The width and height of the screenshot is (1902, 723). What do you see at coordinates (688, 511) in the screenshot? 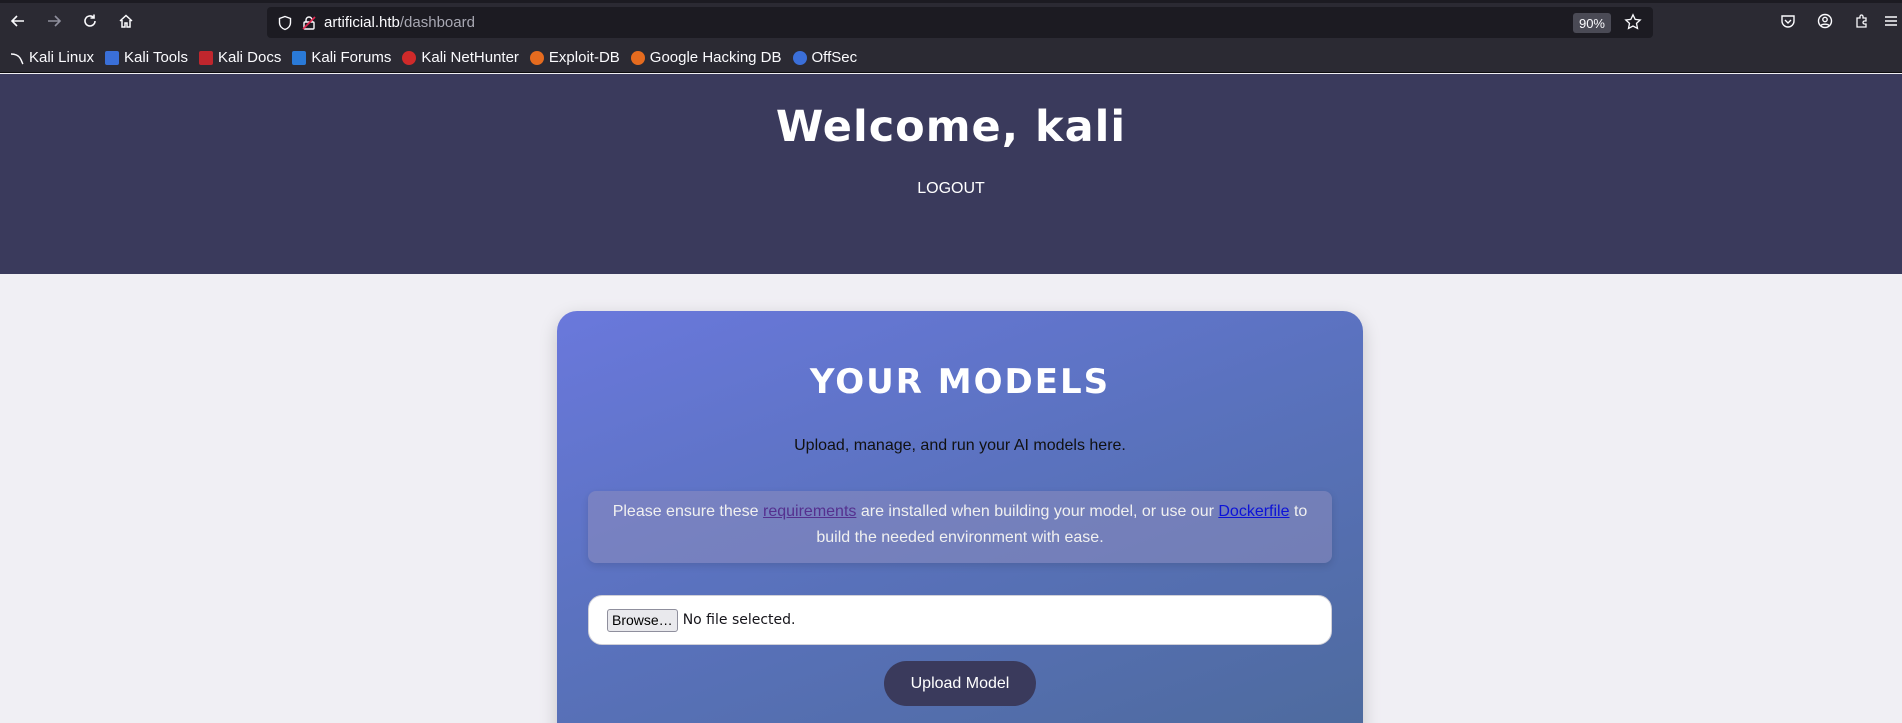
I see `notice-text-before: Please ensure these` at bounding box center [688, 511].